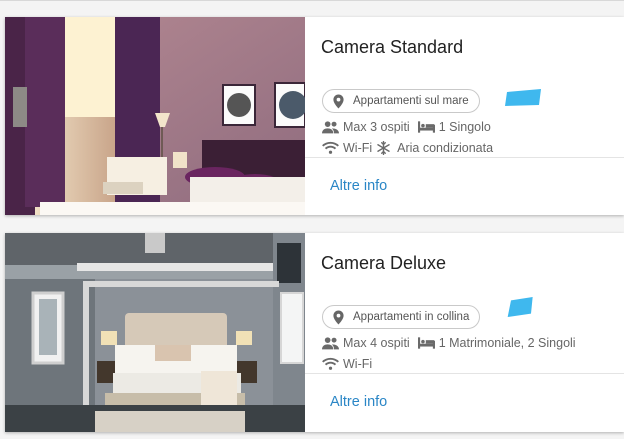 This screenshot has height=439, width=624. What do you see at coordinates (376, 126) in the screenshot?
I see `guests-text: Max 3 ospiti` at bounding box center [376, 126].